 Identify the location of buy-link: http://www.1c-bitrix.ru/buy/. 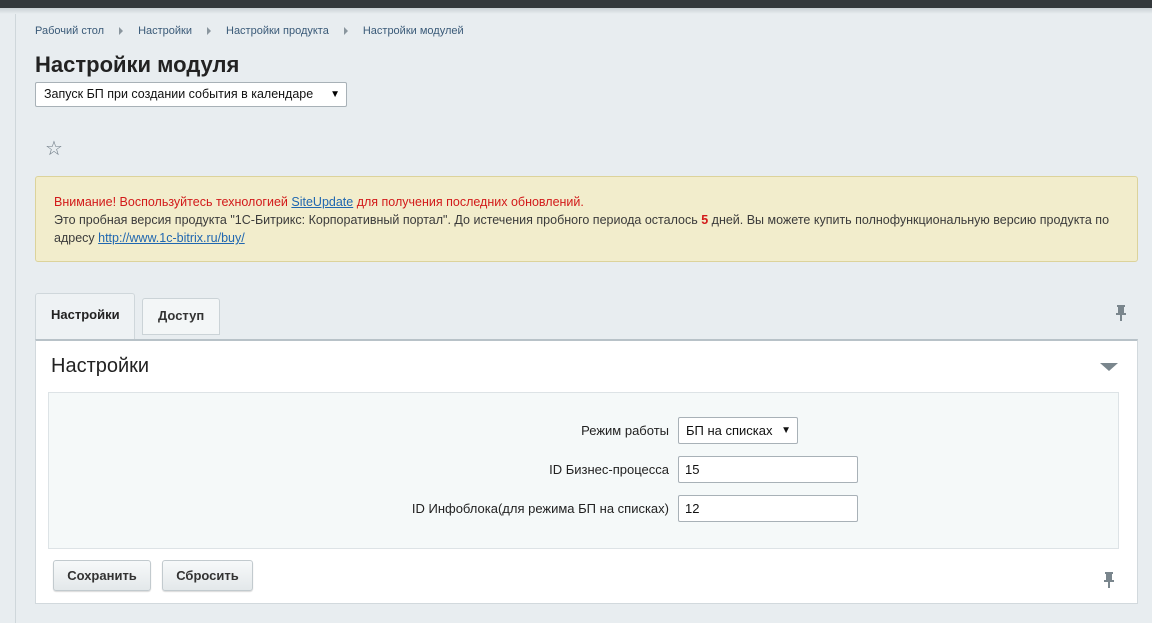
(171, 238).